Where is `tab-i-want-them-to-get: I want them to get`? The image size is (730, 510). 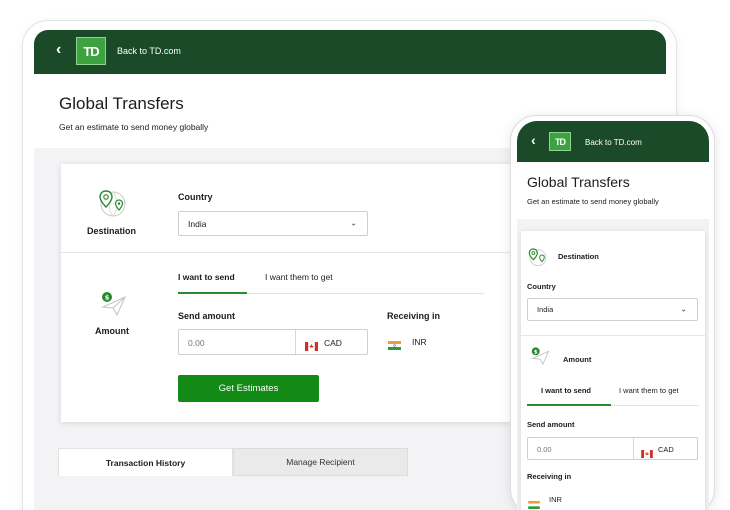
tab-i-want-them-to-get: I want them to get is located at coordinates (299, 277).